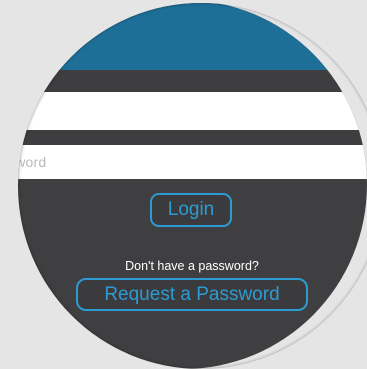  What do you see at coordinates (187, 162) in the screenshot?
I see `password-field: sword` at bounding box center [187, 162].